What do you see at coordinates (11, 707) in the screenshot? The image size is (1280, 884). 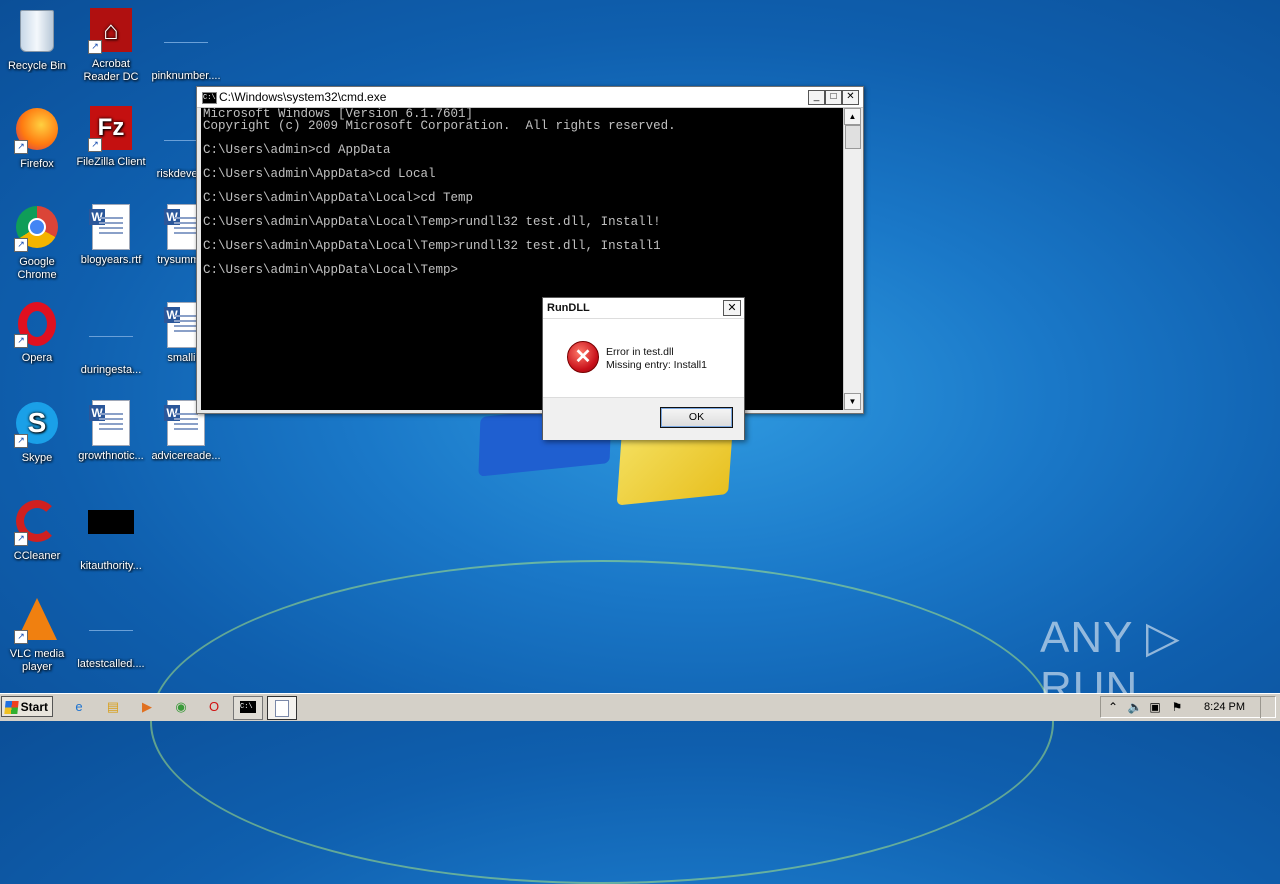 I see `windows-flag-icon` at bounding box center [11, 707].